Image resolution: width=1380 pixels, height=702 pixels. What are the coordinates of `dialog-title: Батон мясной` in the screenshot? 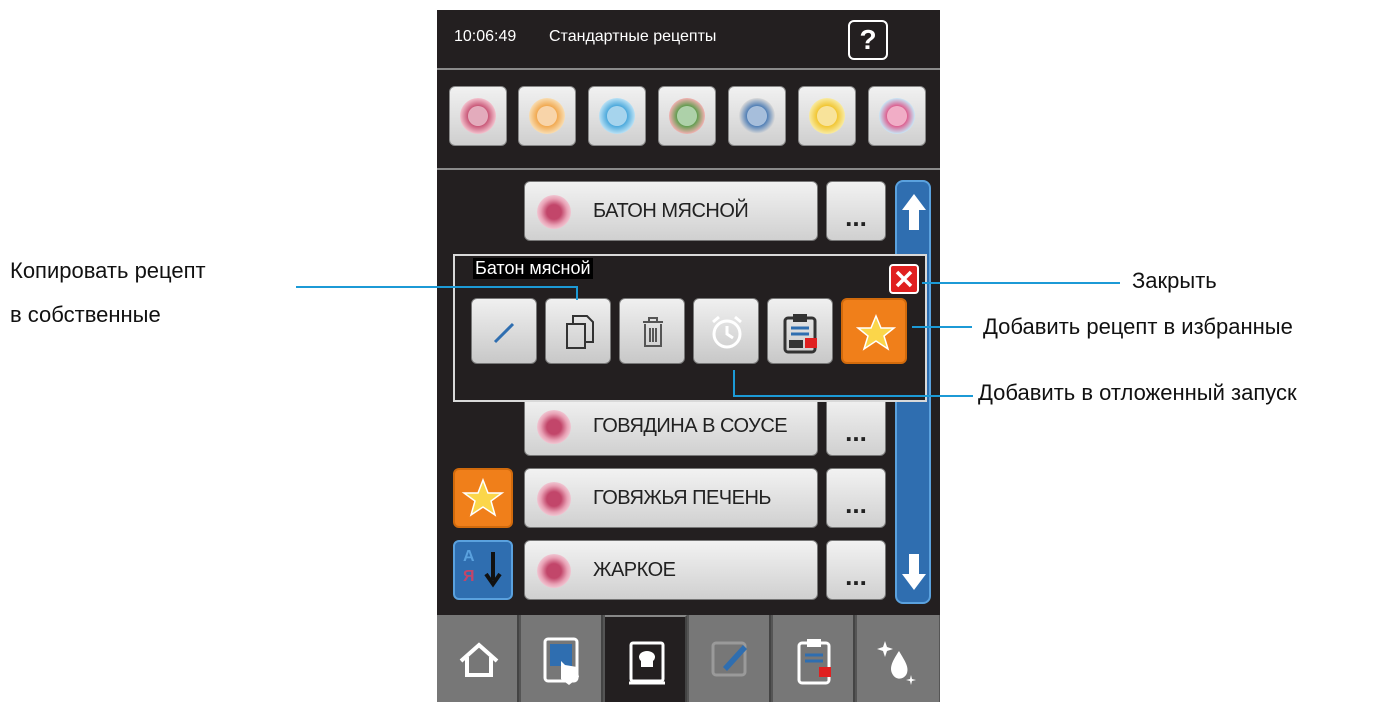 It's located at (533, 268).